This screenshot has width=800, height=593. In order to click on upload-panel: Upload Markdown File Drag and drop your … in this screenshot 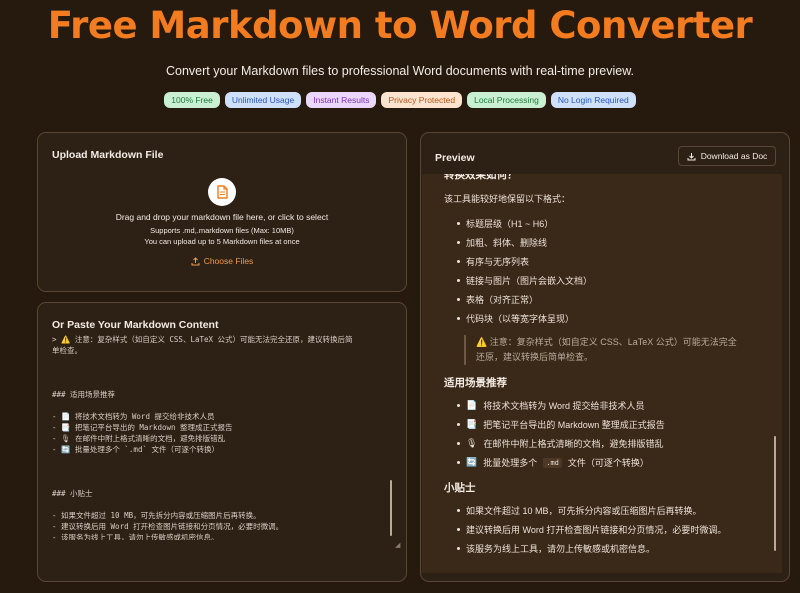, I will do `click(222, 212)`.